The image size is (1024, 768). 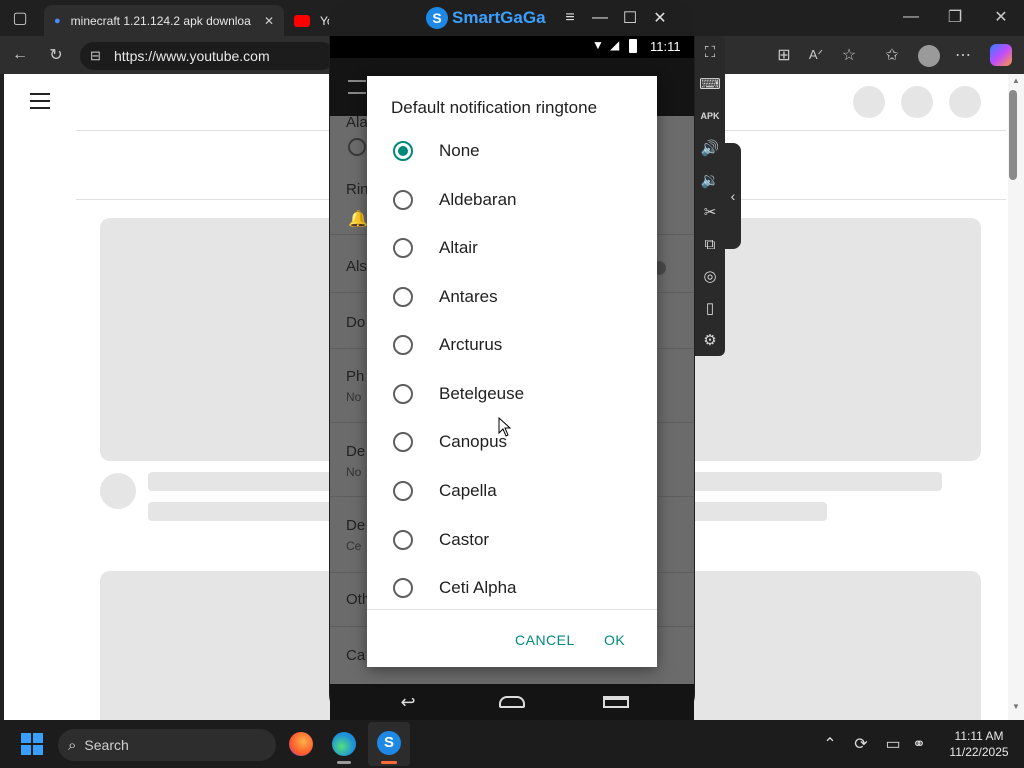 What do you see at coordinates (861, 744) in the screenshot?
I see `sync-icon: ⟳` at bounding box center [861, 744].